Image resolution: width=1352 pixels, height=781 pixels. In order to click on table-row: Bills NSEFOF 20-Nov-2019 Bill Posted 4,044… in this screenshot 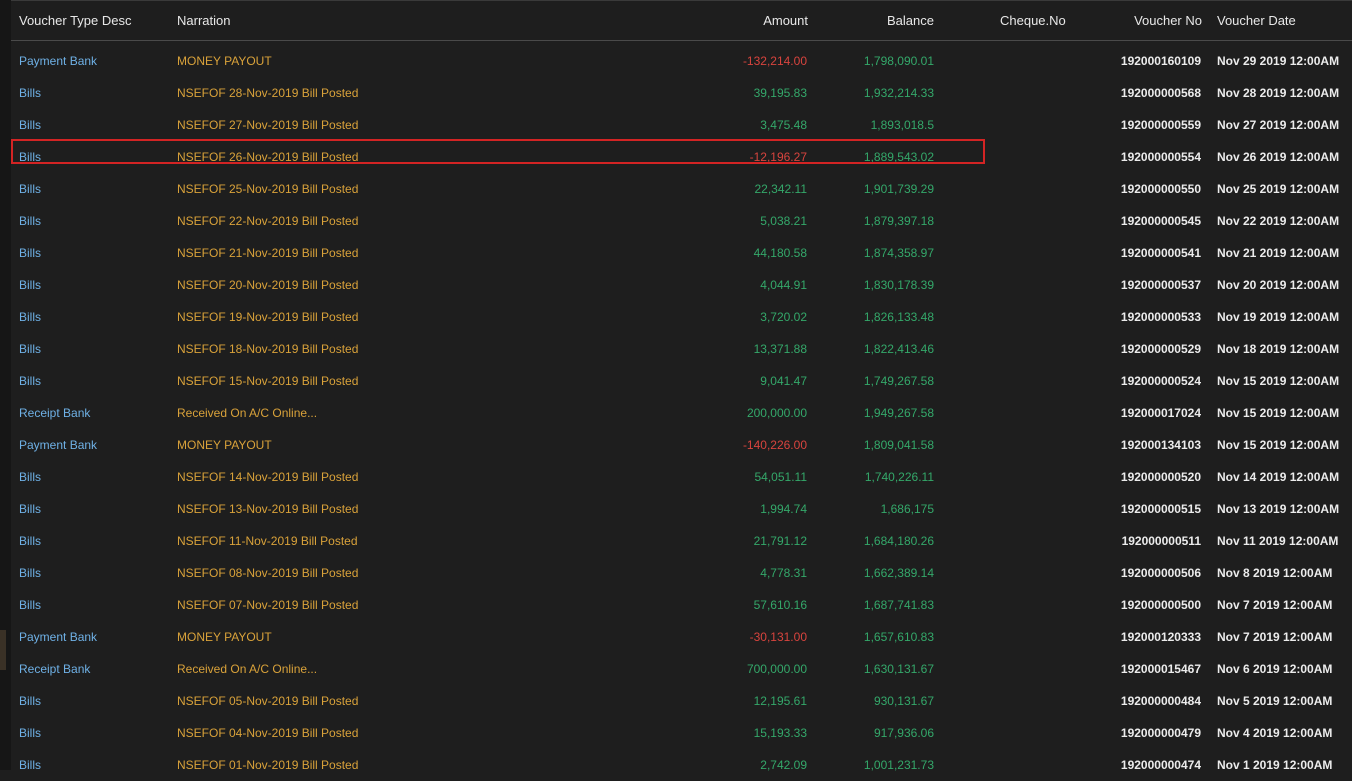, I will do `click(681, 285)`.